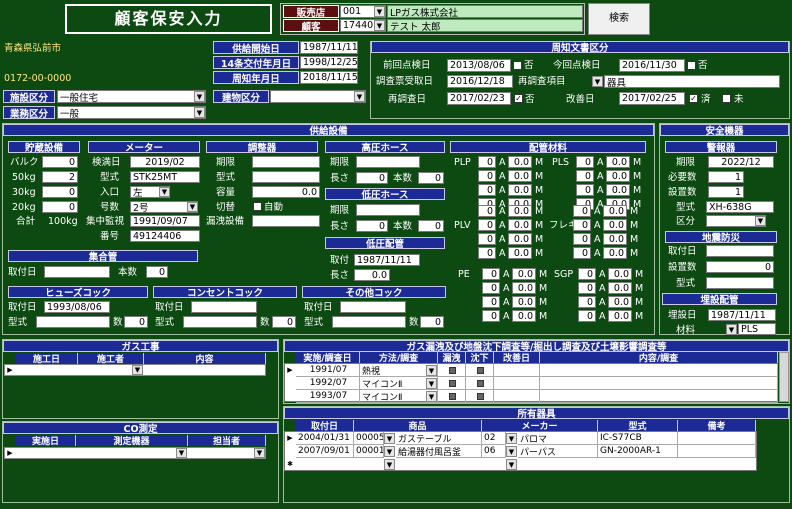 This screenshot has height=509, width=792. Describe the element at coordinates (511, 451) in the screenshot. I see `app-maker-dropdown-icon: ▼` at that location.